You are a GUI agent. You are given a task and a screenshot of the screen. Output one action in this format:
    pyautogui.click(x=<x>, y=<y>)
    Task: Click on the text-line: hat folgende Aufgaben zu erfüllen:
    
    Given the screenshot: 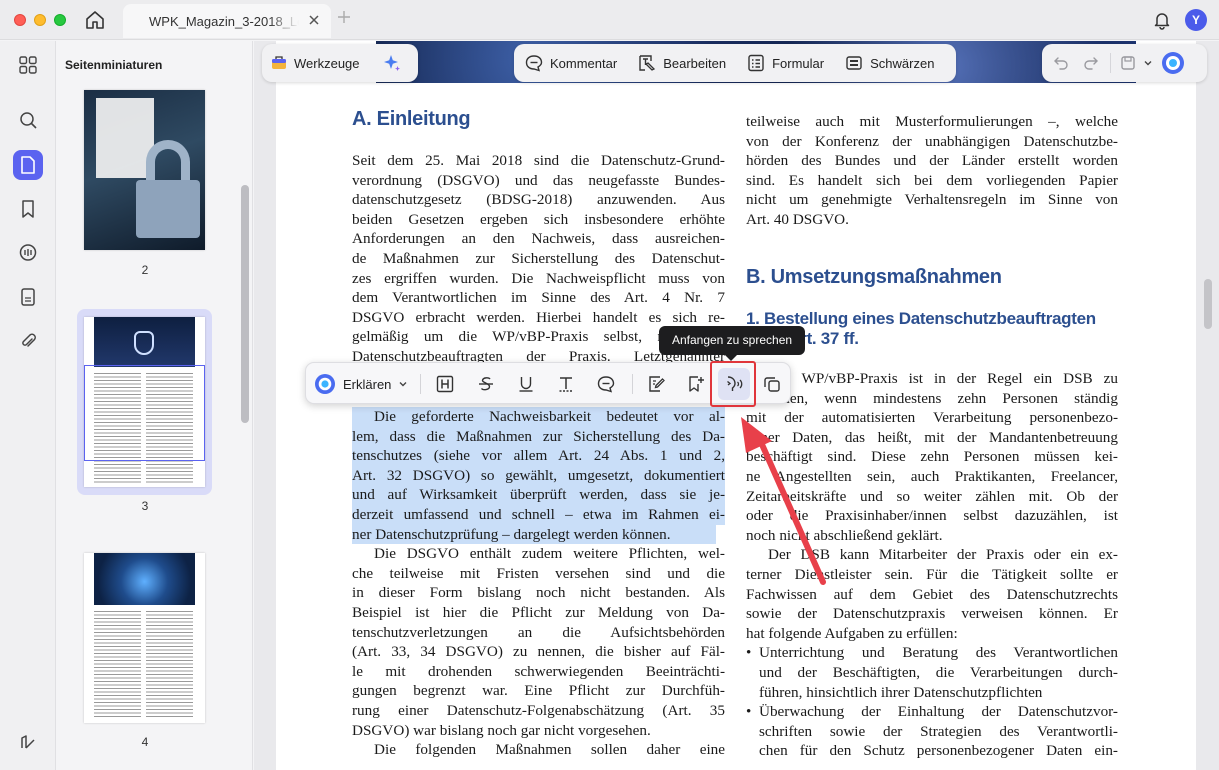 What is the action you would take?
    pyautogui.click(x=852, y=633)
    